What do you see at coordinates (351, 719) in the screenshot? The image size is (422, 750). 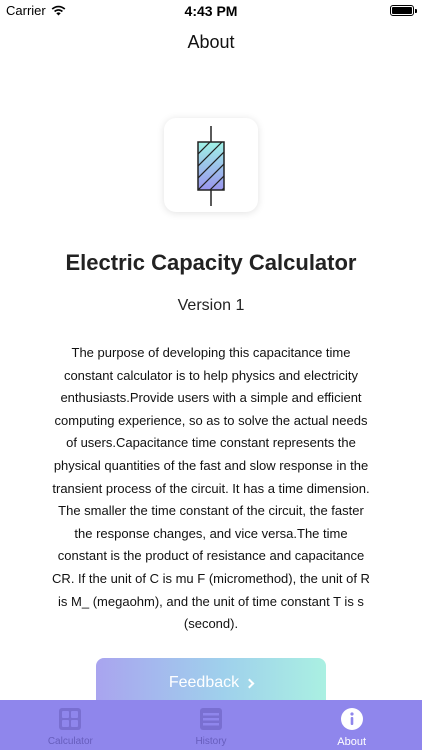 I see `info-icon` at bounding box center [351, 719].